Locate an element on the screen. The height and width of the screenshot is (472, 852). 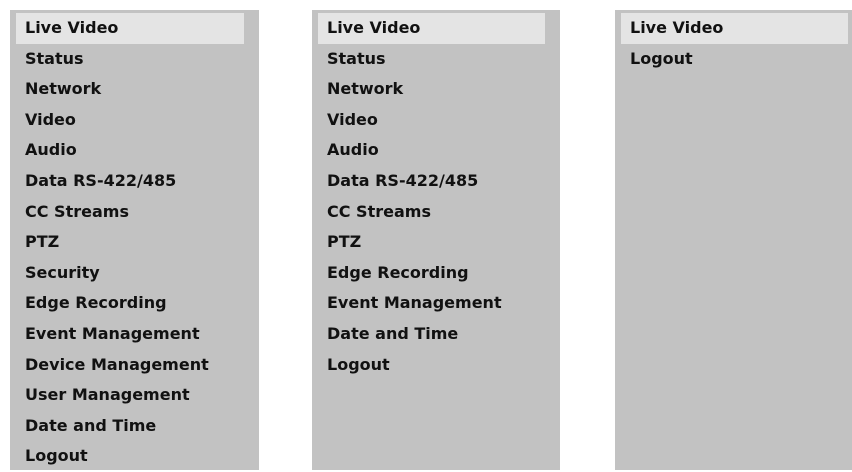
menu-item-user-management: User Management is located at coordinates (137, 395).